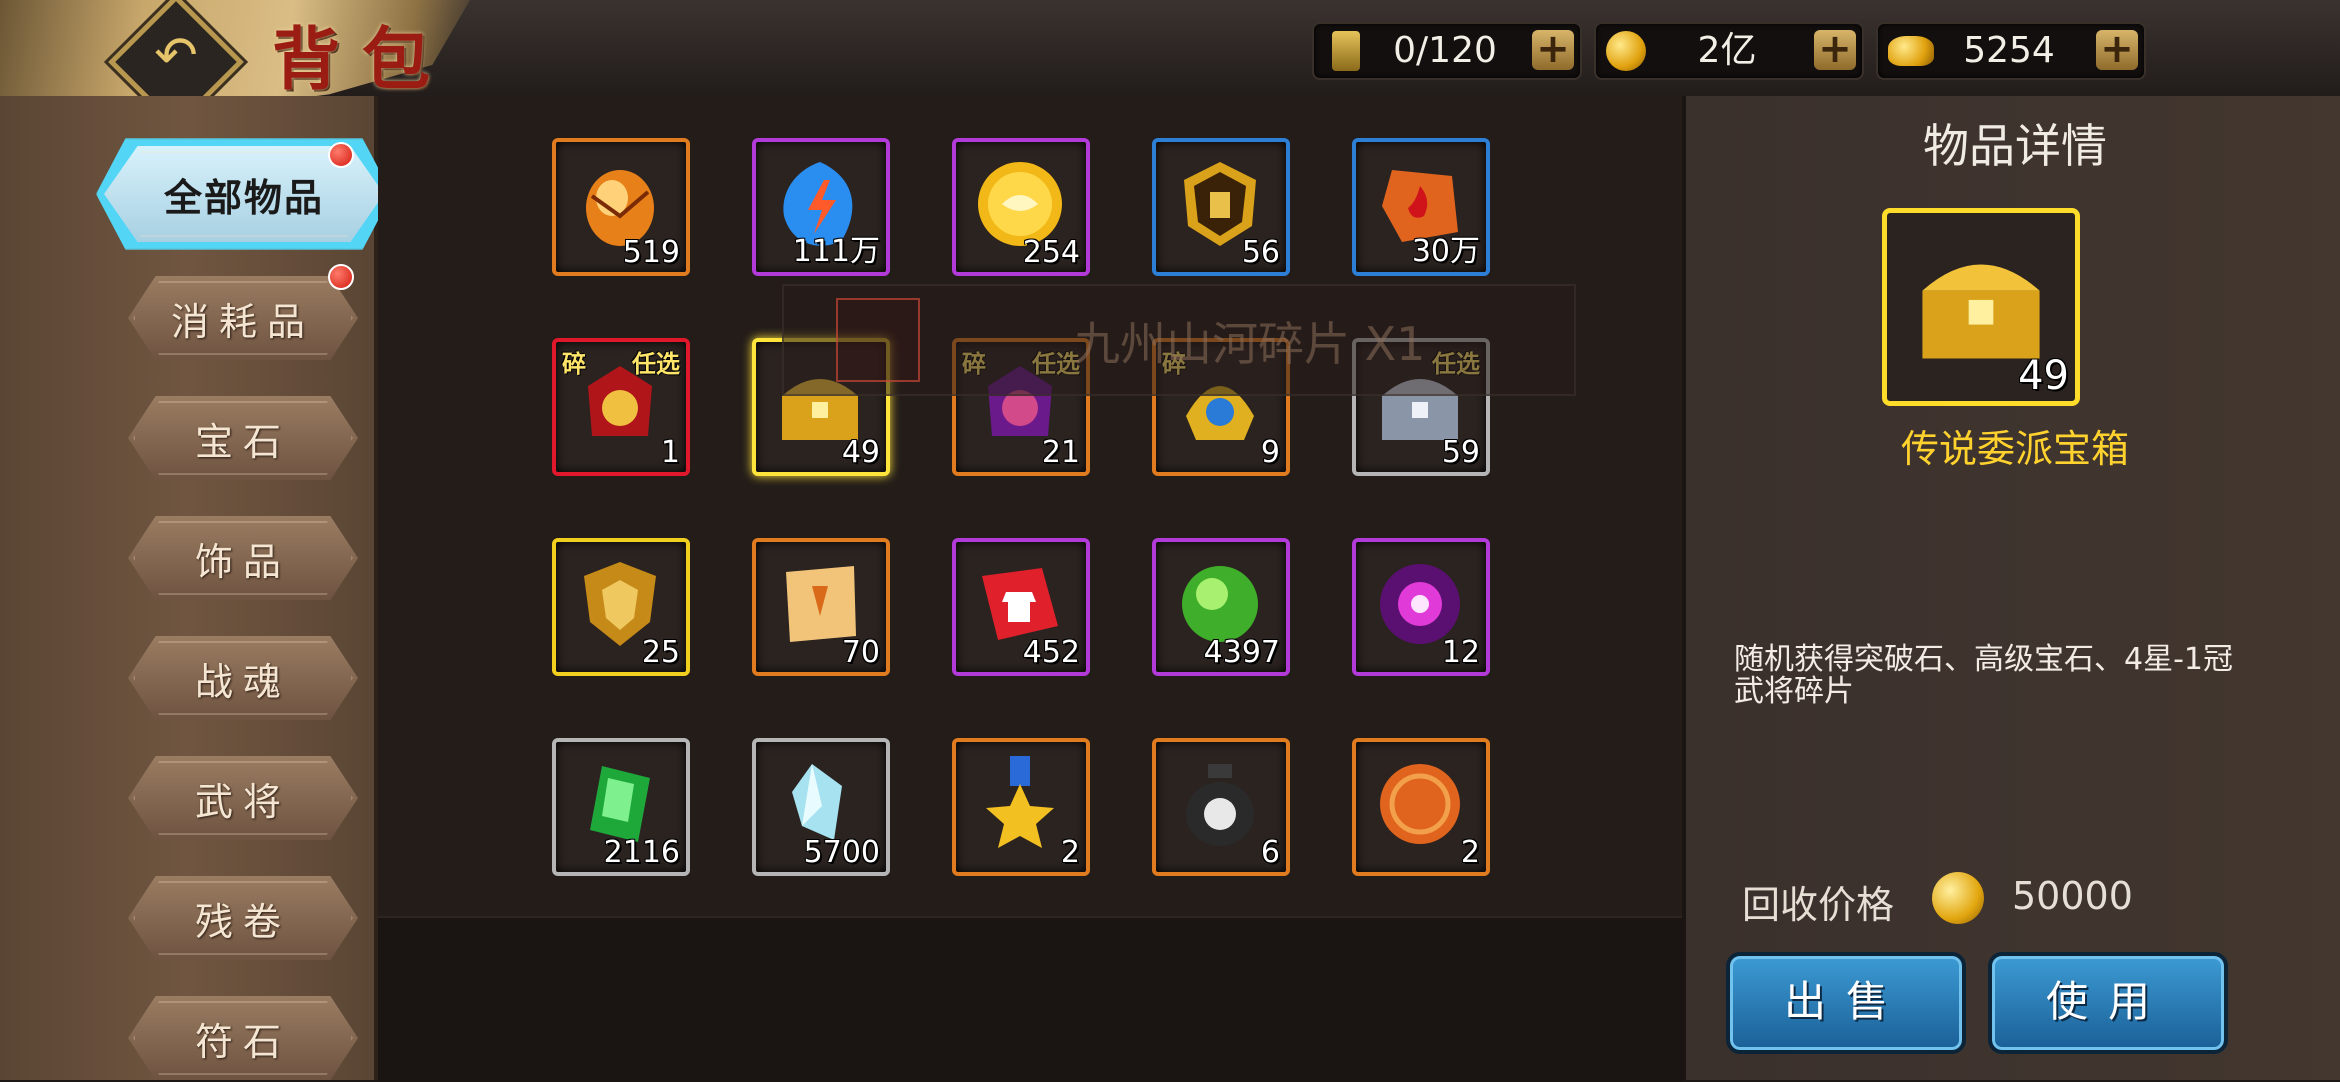 Image resolution: width=2340 pixels, height=1082 pixels. What do you see at coordinates (1421, 607) in the screenshot?
I see `item-slot-pink-energy-orb: 12` at bounding box center [1421, 607].